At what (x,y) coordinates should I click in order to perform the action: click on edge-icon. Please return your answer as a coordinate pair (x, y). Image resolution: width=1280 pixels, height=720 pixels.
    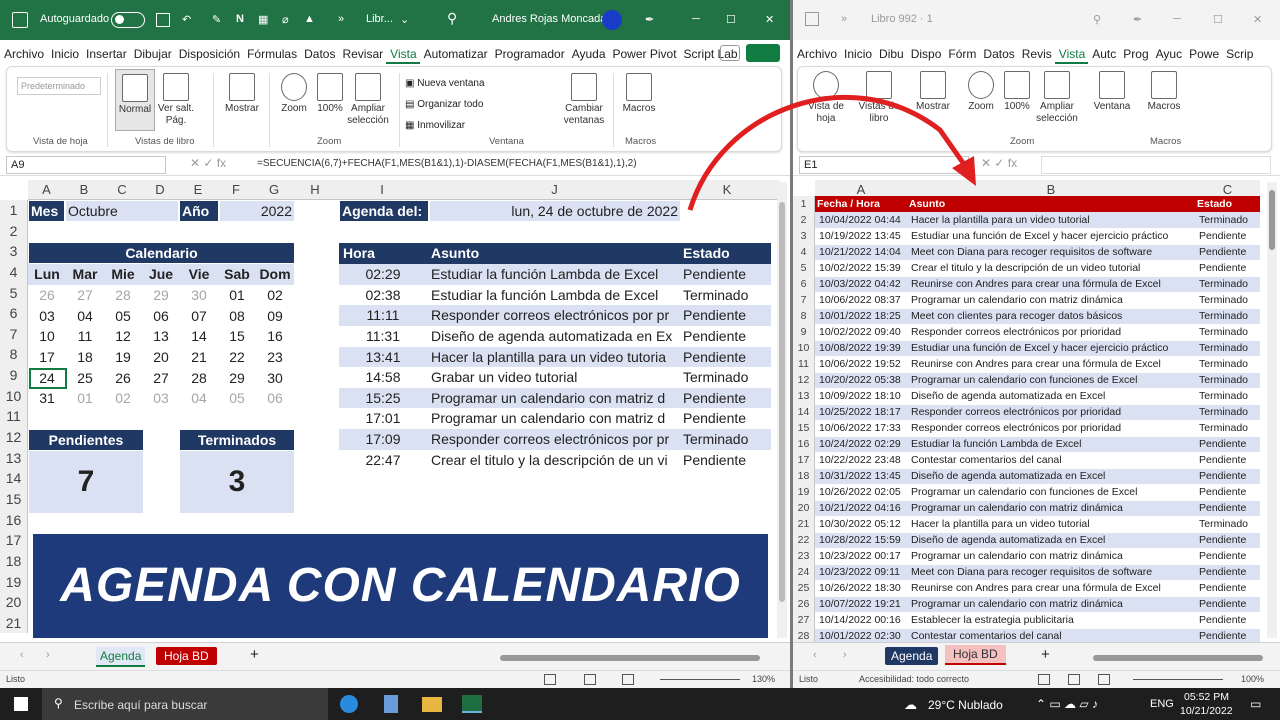
    Looking at the image, I should click on (349, 704).